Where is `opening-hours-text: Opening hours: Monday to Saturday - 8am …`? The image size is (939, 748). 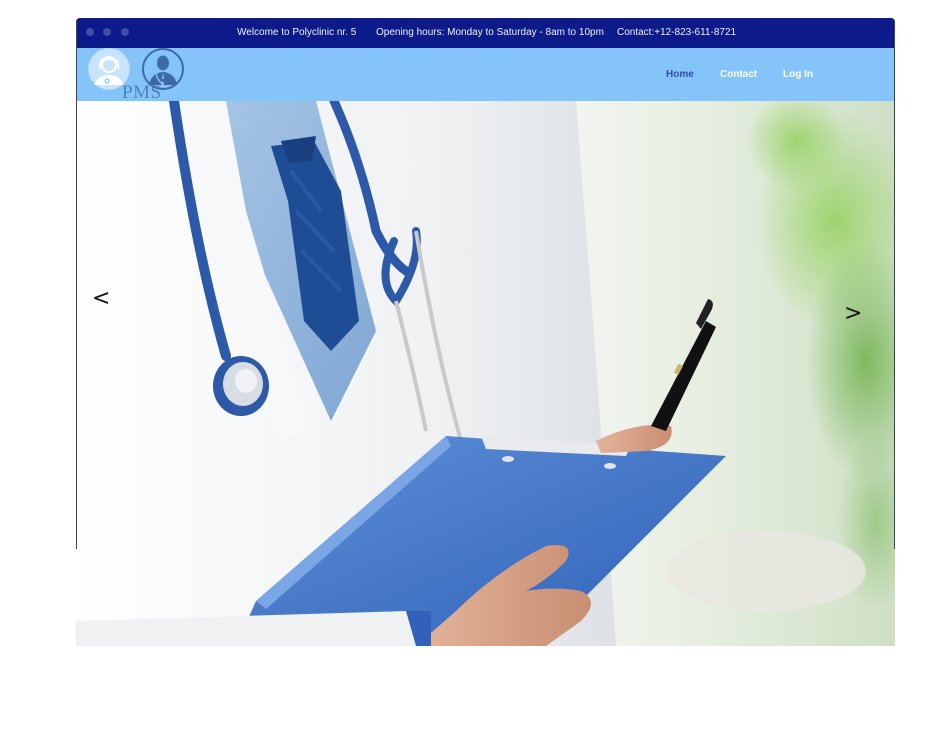
opening-hours-text: Opening hours: Monday to Saturday - 8am … is located at coordinates (490, 32).